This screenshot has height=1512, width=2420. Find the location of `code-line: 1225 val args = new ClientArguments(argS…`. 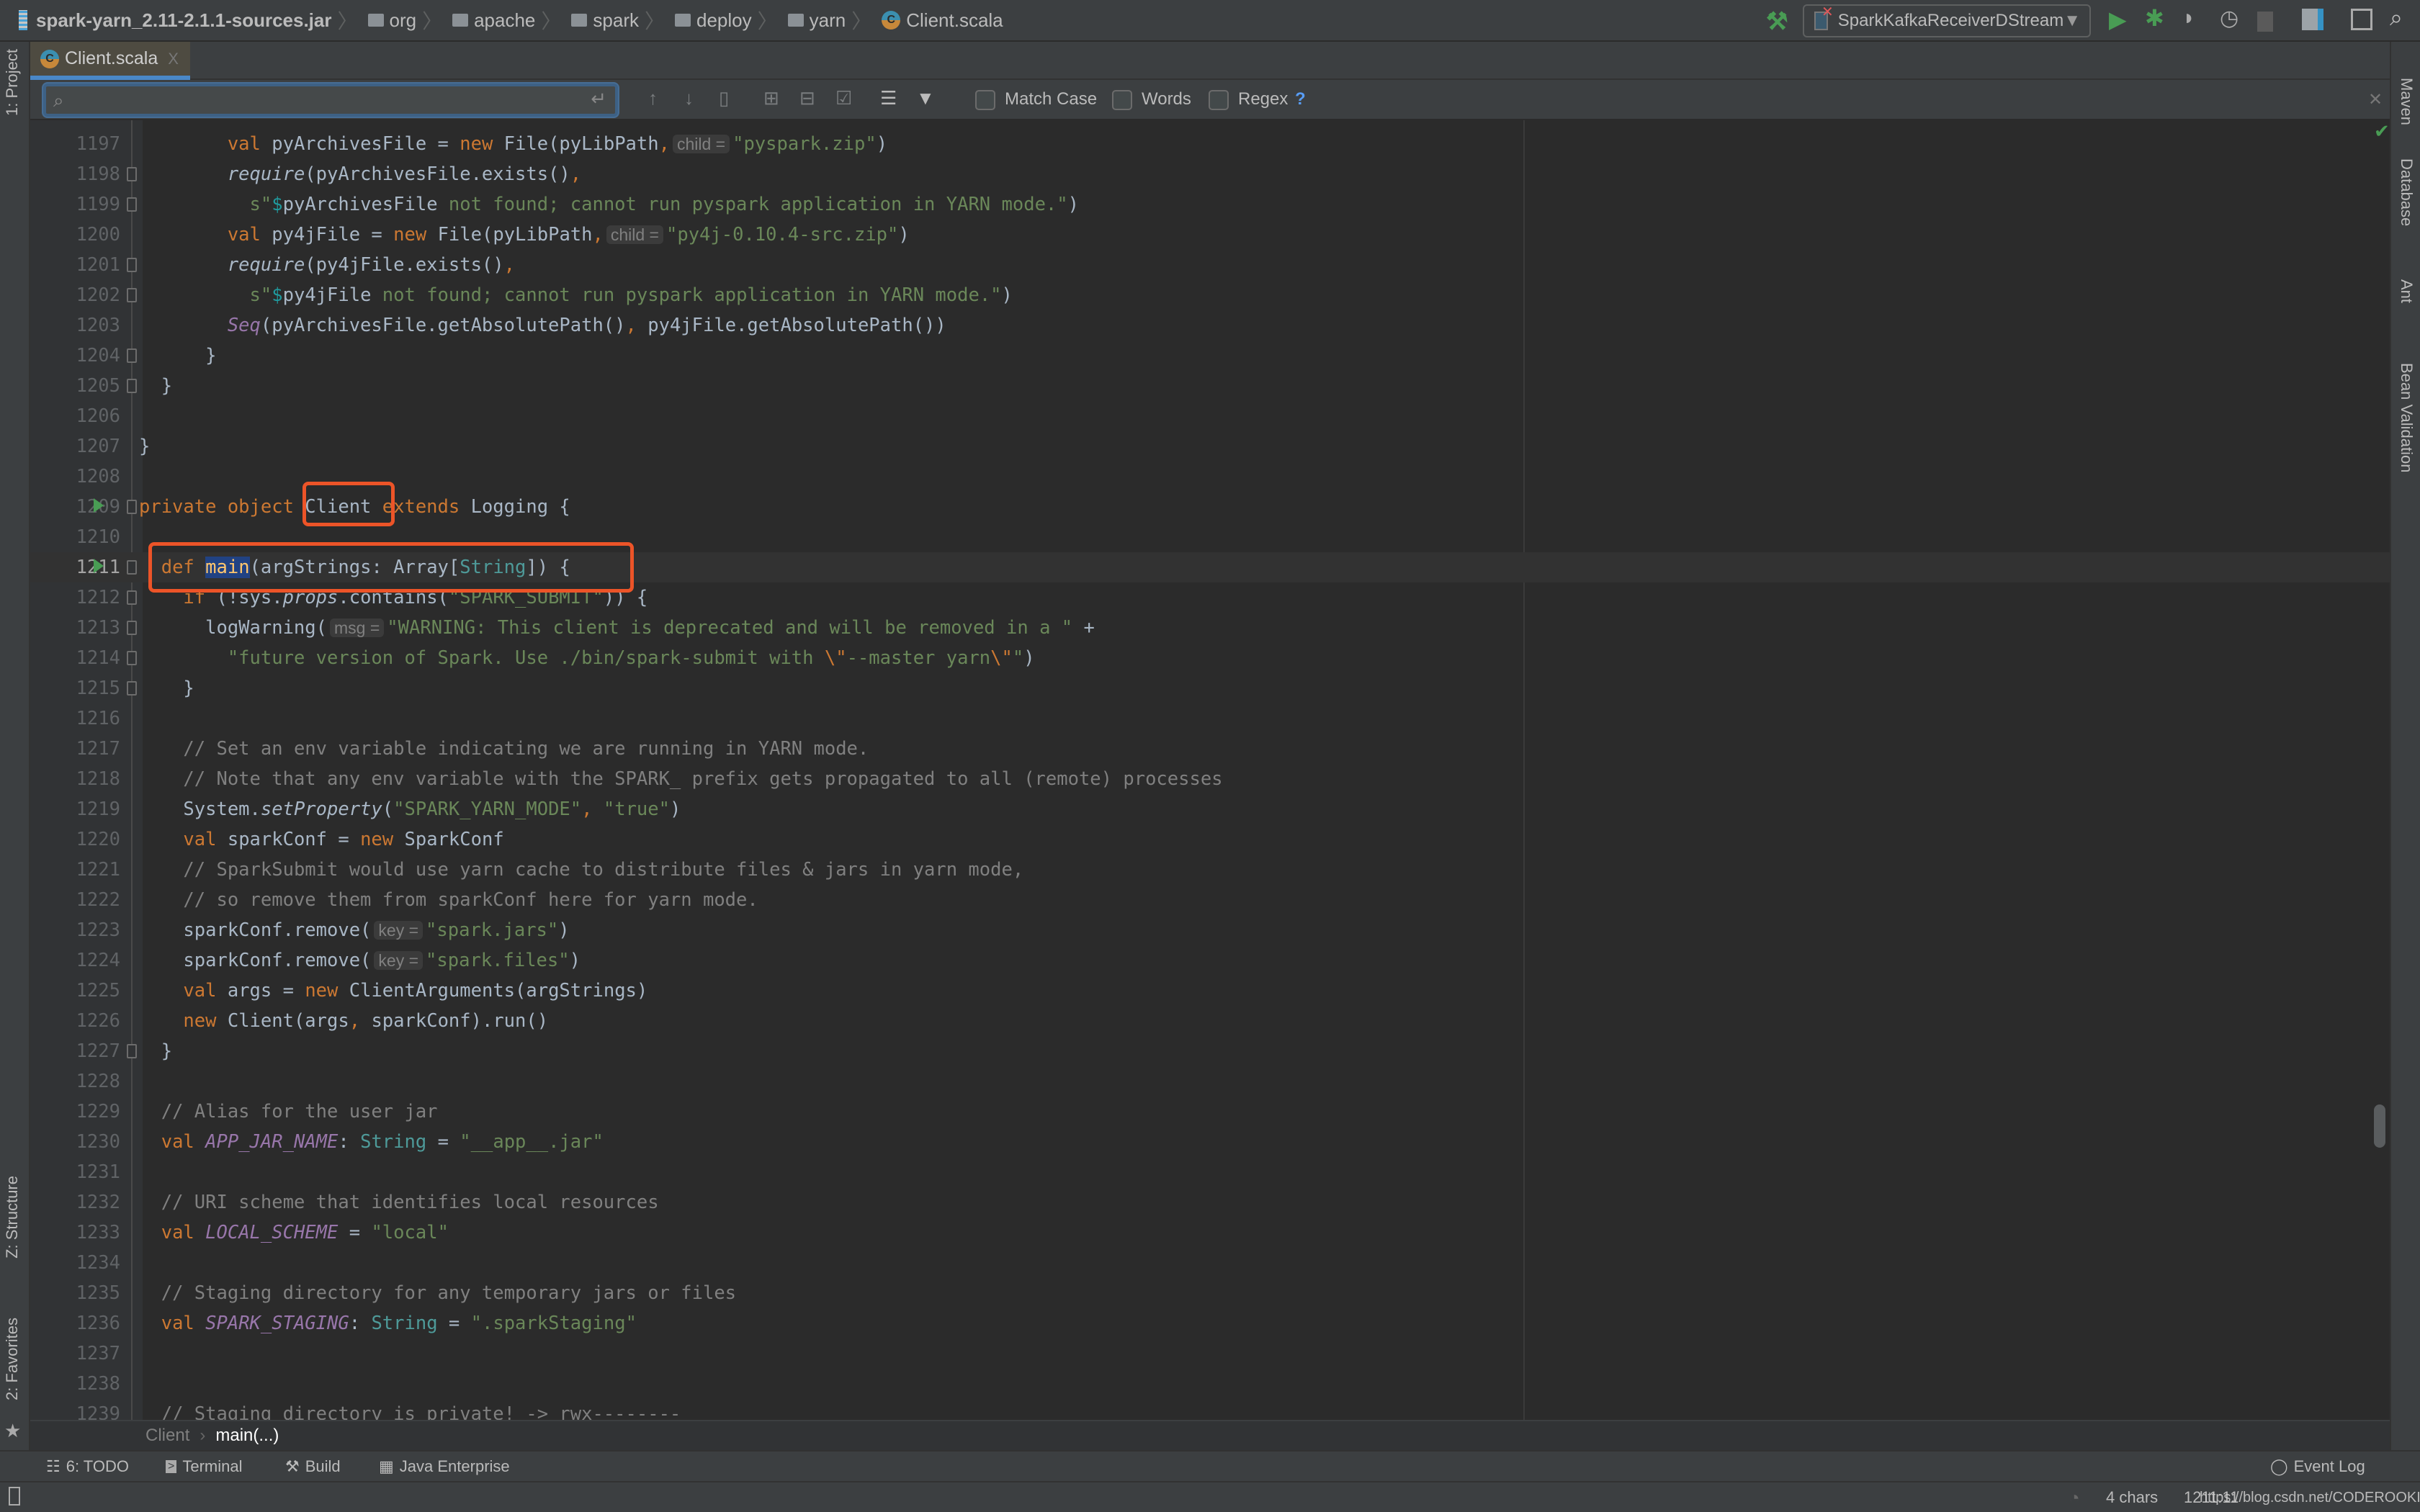

code-line: 1225 val args = new ClientArguments(argS… is located at coordinates (1210, 991).